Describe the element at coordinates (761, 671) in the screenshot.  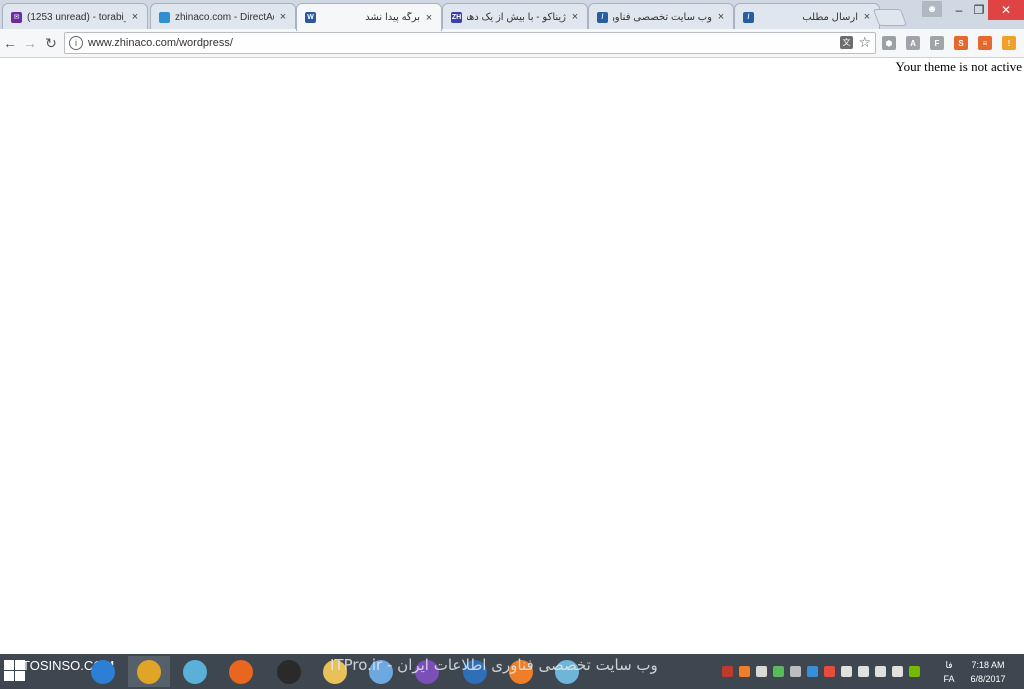
I see `box-tray-icon` at that location.